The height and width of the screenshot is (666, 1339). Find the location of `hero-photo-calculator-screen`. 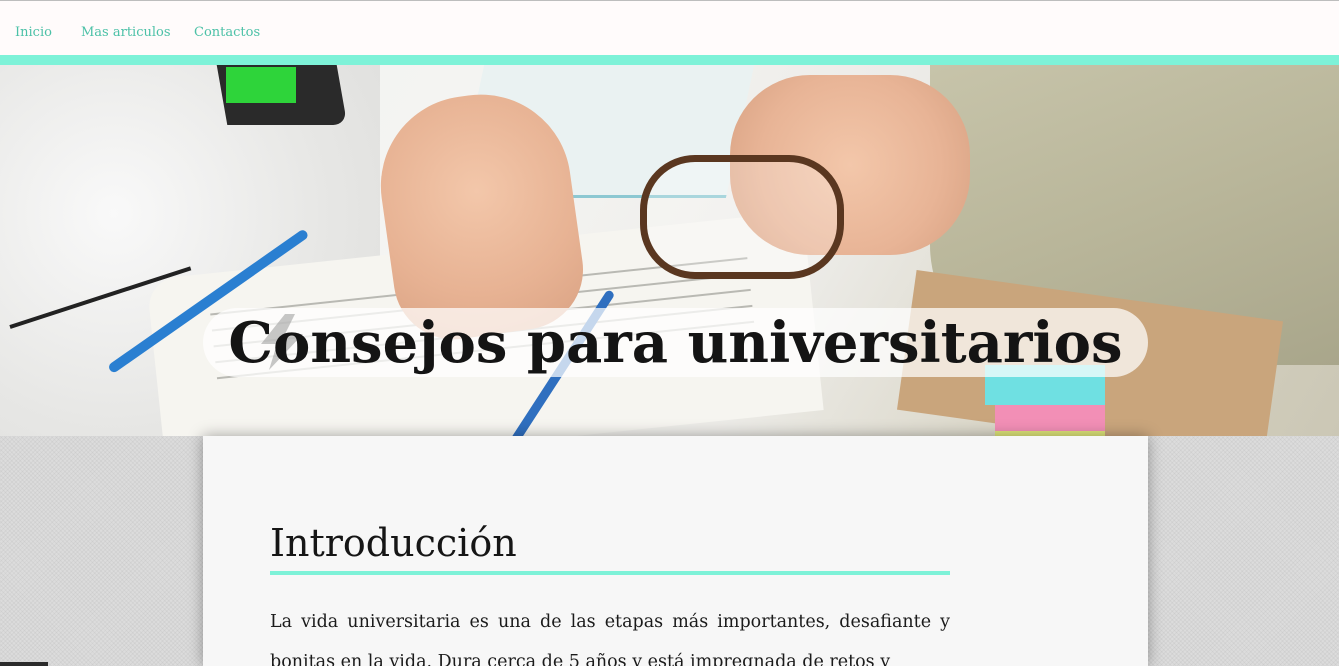

hero-photo-calculator-screen is located at coordinates (261, 85).